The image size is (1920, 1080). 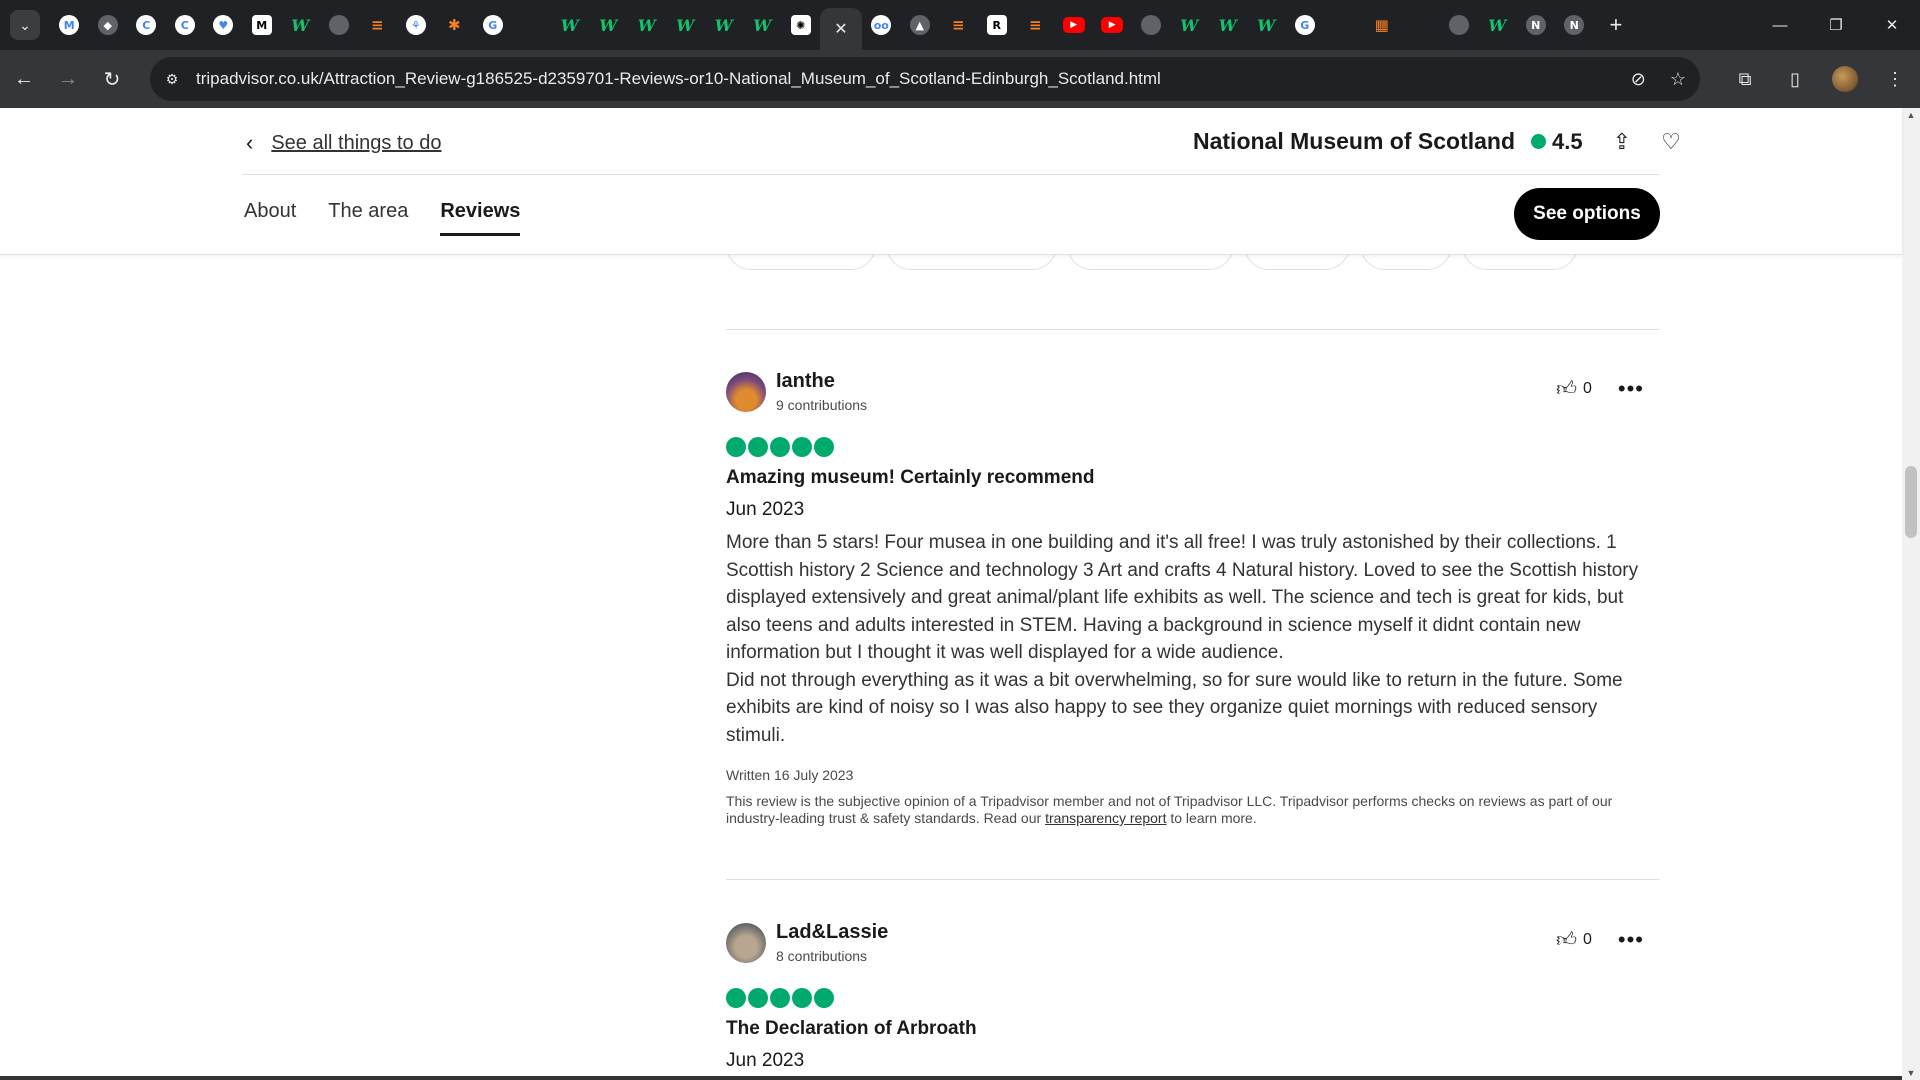 I want to click on browser-tab: oo, so click(x=881, y=25).